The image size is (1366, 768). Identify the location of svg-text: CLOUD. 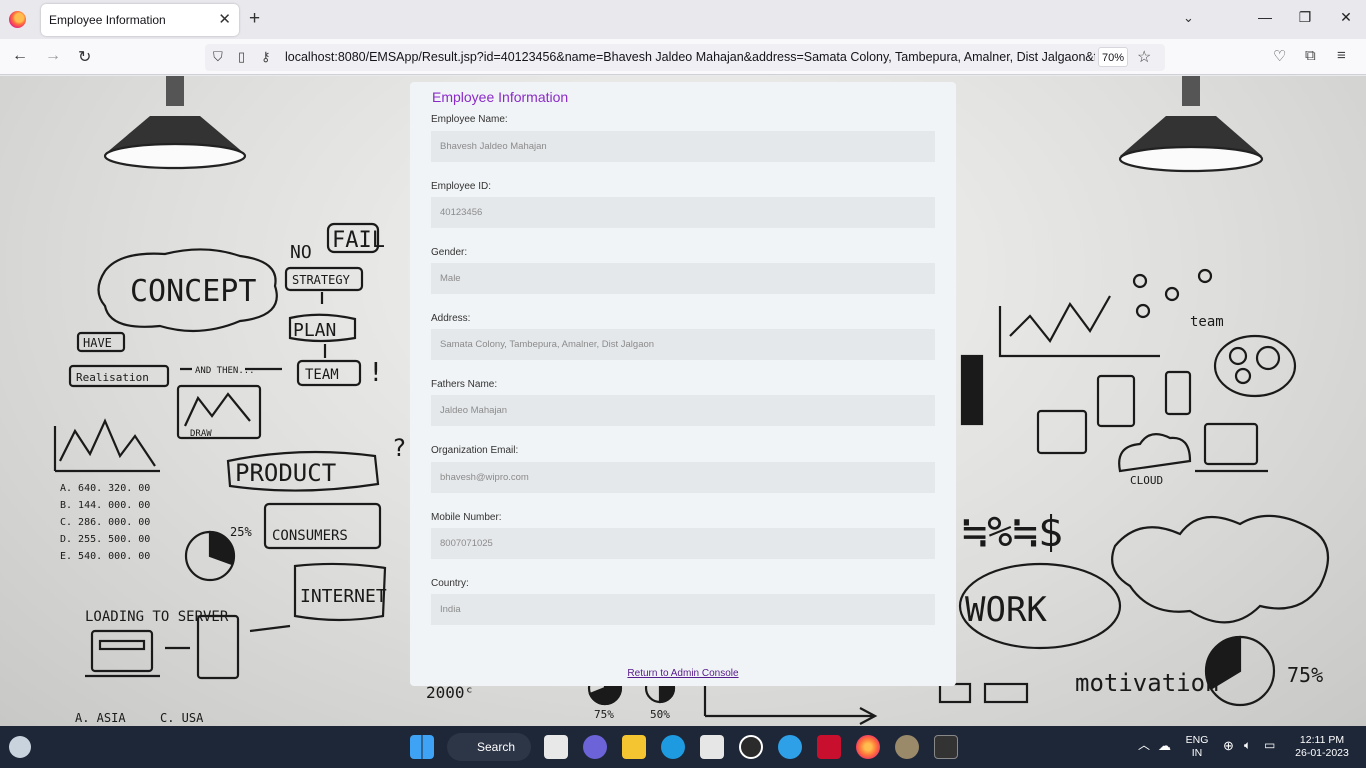
(1146, 480).